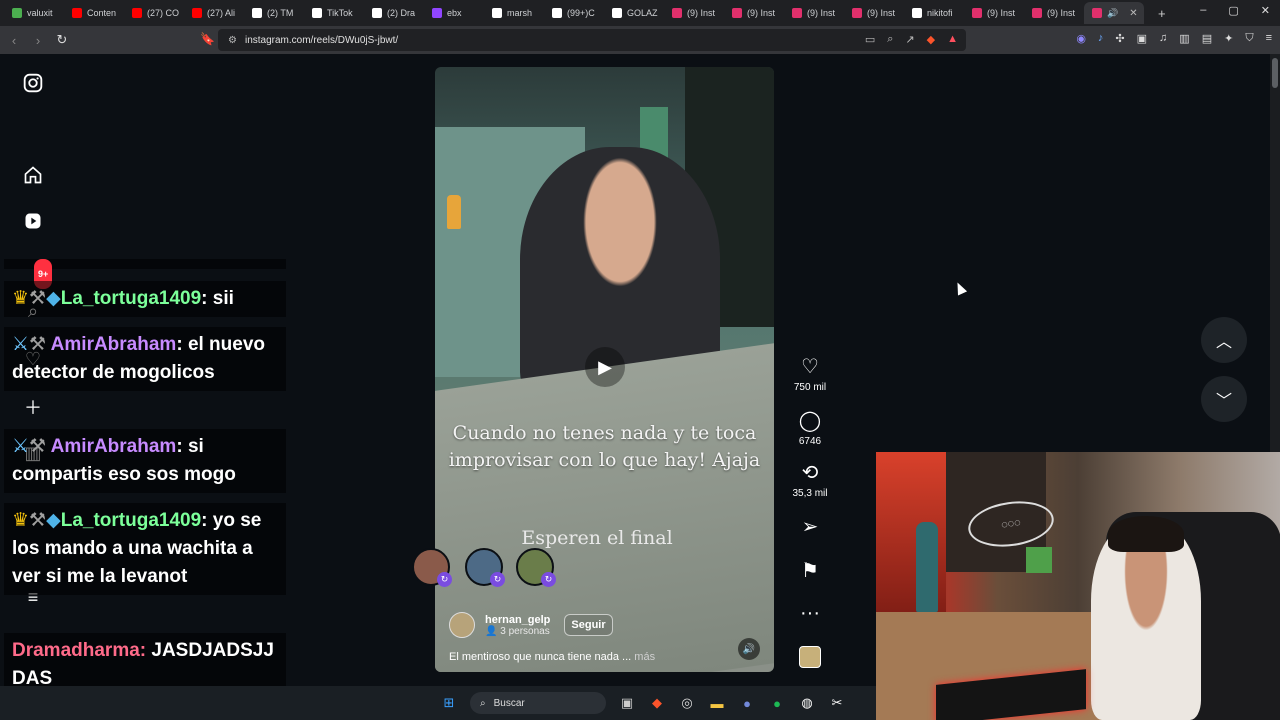 The width and height of the screenshot is (1280, 720). I want to click on url-text: instagram.com/reels/DWu0jS-jbwt/, so click(321, 40).